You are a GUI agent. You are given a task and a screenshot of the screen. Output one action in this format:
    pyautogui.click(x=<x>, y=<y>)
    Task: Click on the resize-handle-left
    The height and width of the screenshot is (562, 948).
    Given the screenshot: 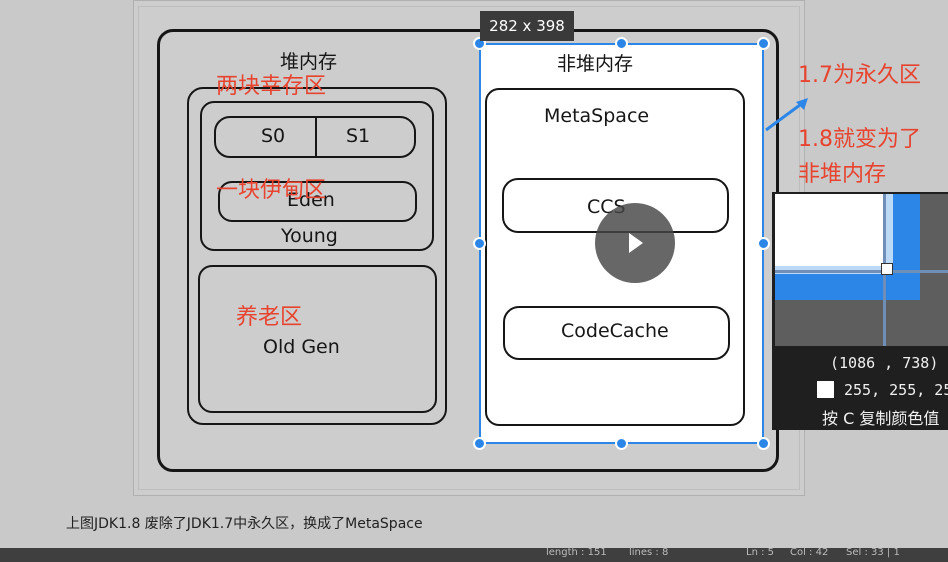 What is the action you would take?
    pyautogui.click(x=479, y=243)
    